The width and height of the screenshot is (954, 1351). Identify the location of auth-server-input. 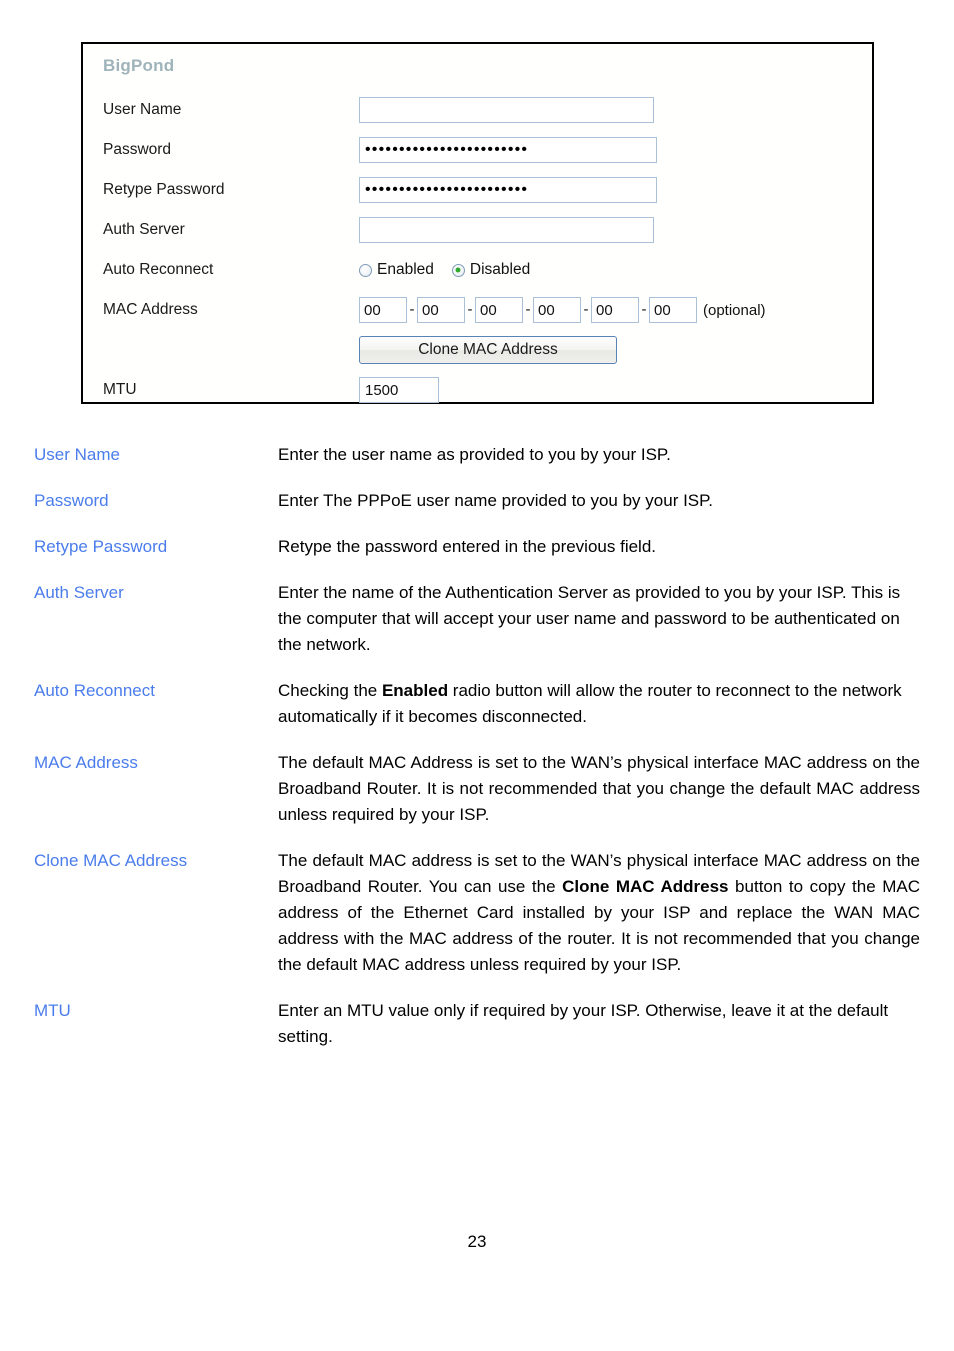
(506, 230).